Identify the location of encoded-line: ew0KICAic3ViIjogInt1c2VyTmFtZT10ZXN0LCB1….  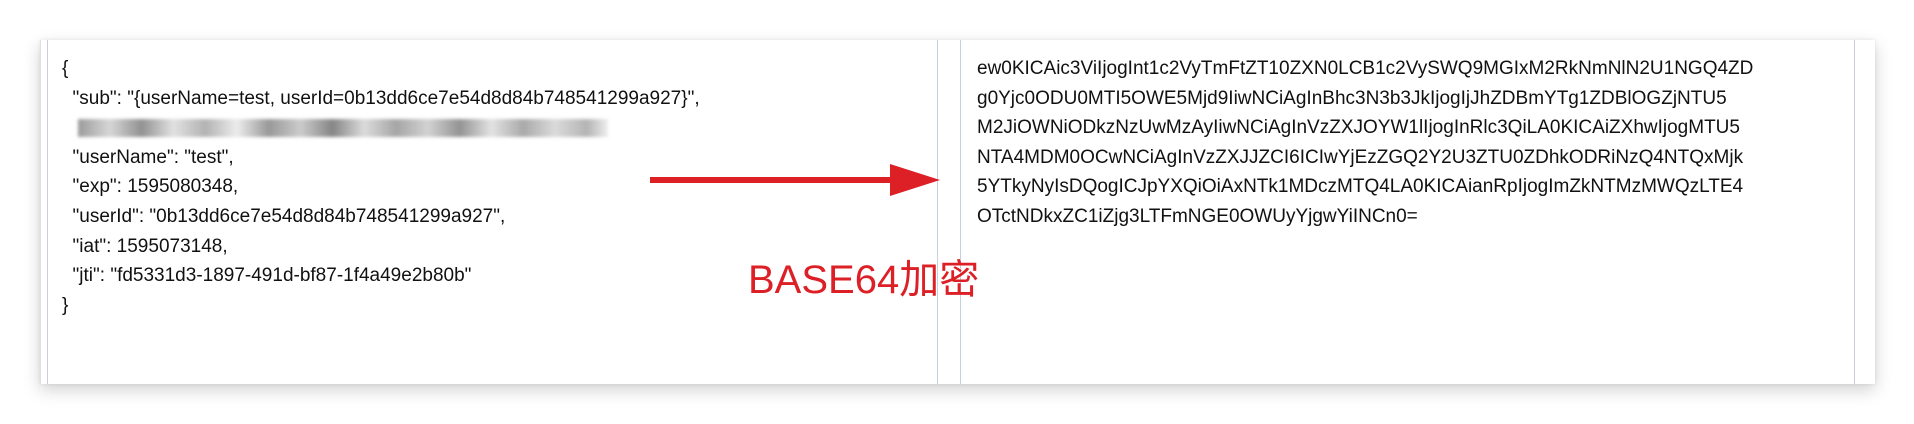
(1365, 68).